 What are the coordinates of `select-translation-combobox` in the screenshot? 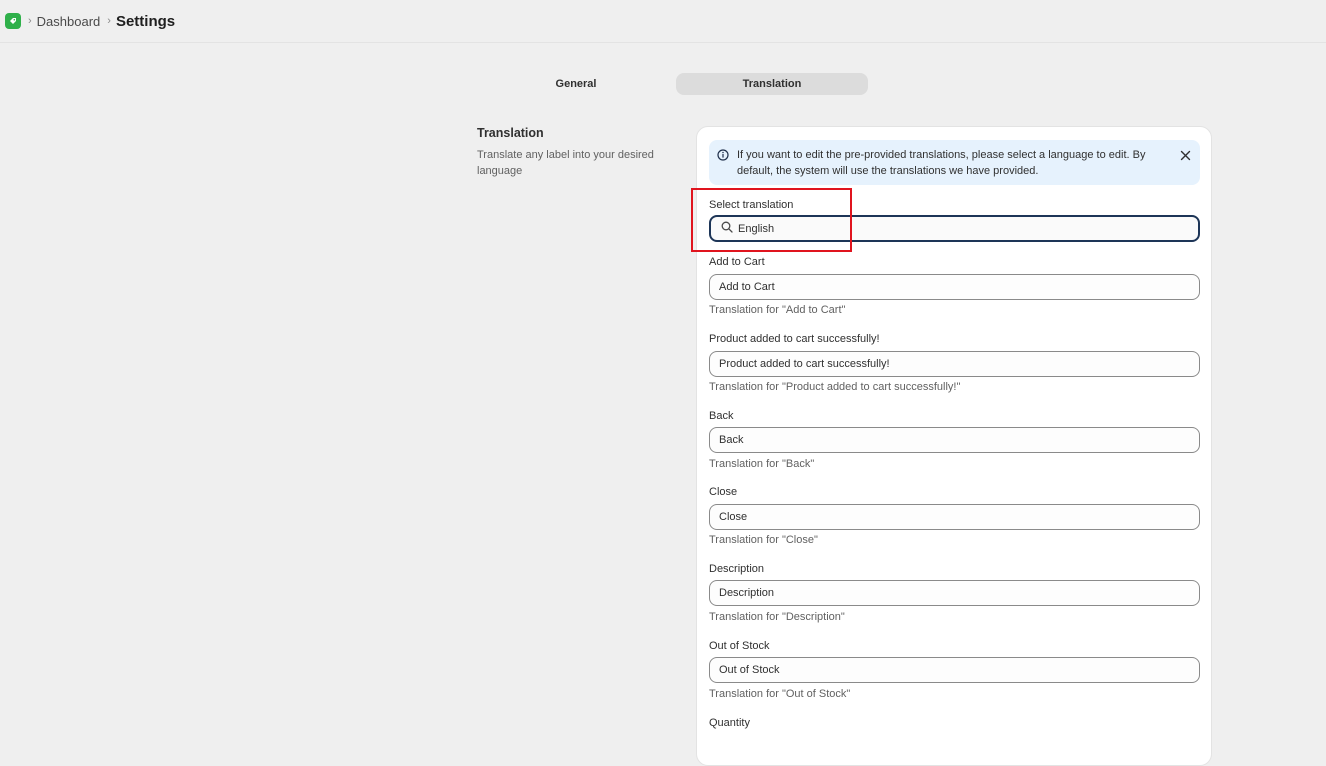 It's located at (954, 228).